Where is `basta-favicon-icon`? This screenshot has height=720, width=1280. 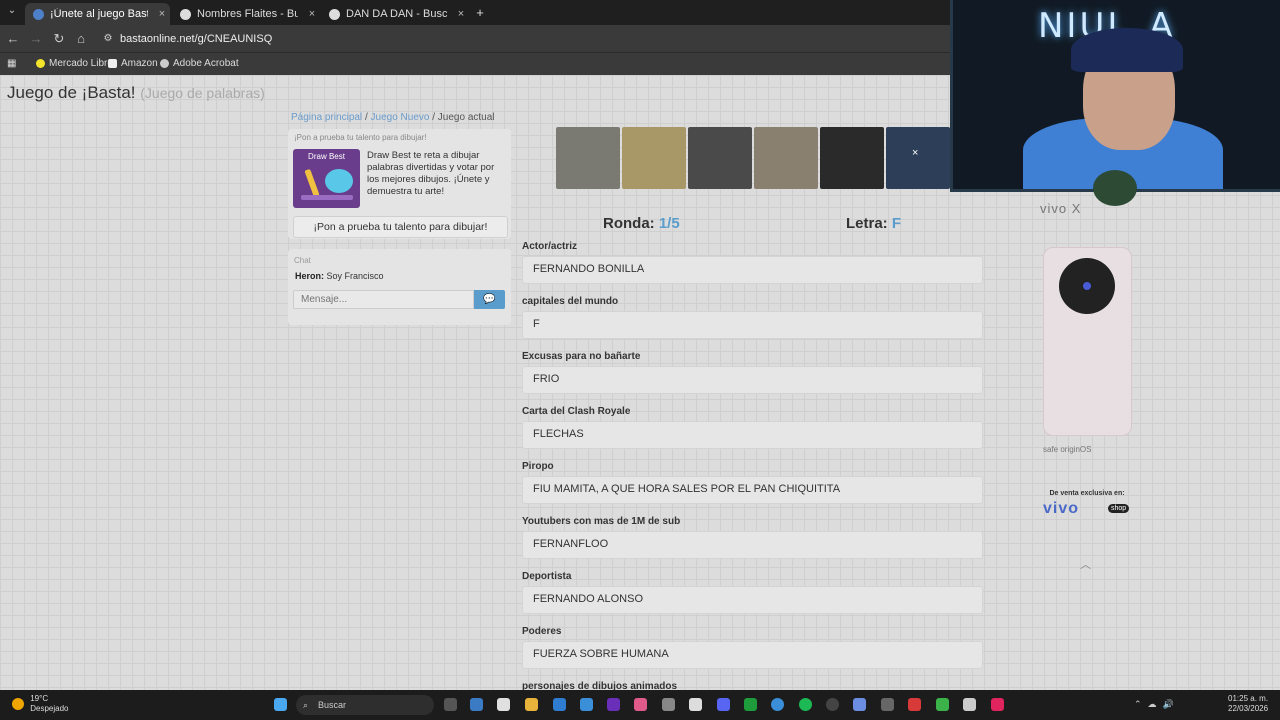 basta-favicon-icon is located at coordinates (38, 14).